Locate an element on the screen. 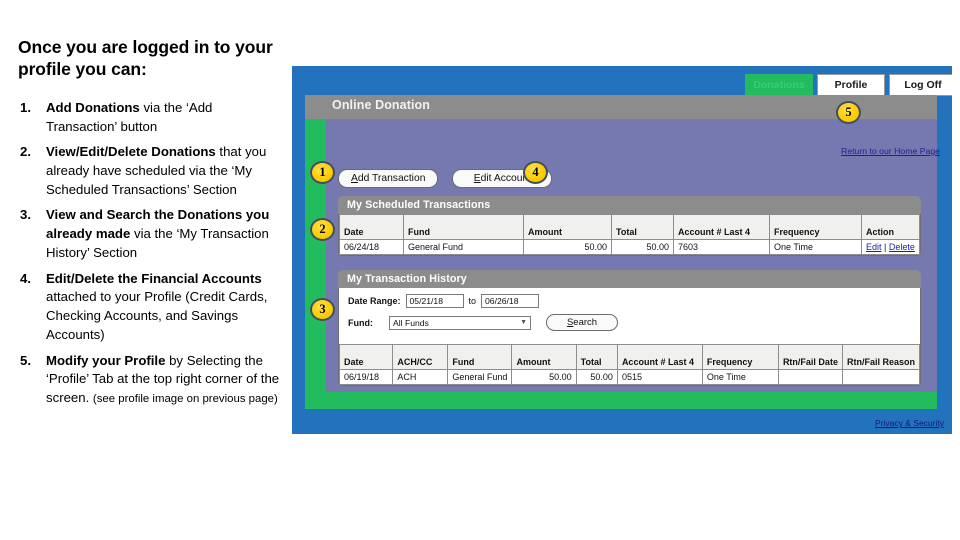  list-item-5-bold: Modify your Profile is located at coordinates (106, 360).